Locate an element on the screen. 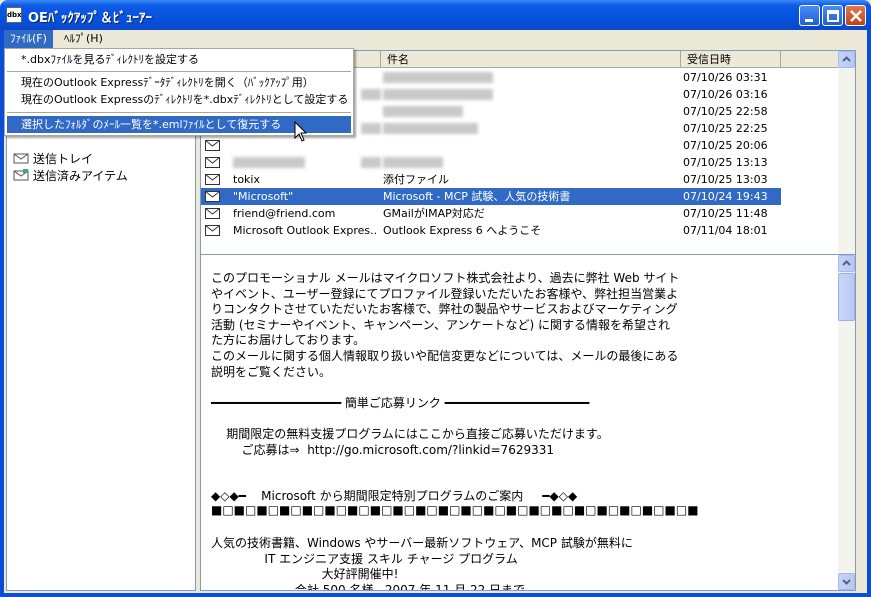 The image size is (871, 597). close-icon is located at coordinates (856, 16).